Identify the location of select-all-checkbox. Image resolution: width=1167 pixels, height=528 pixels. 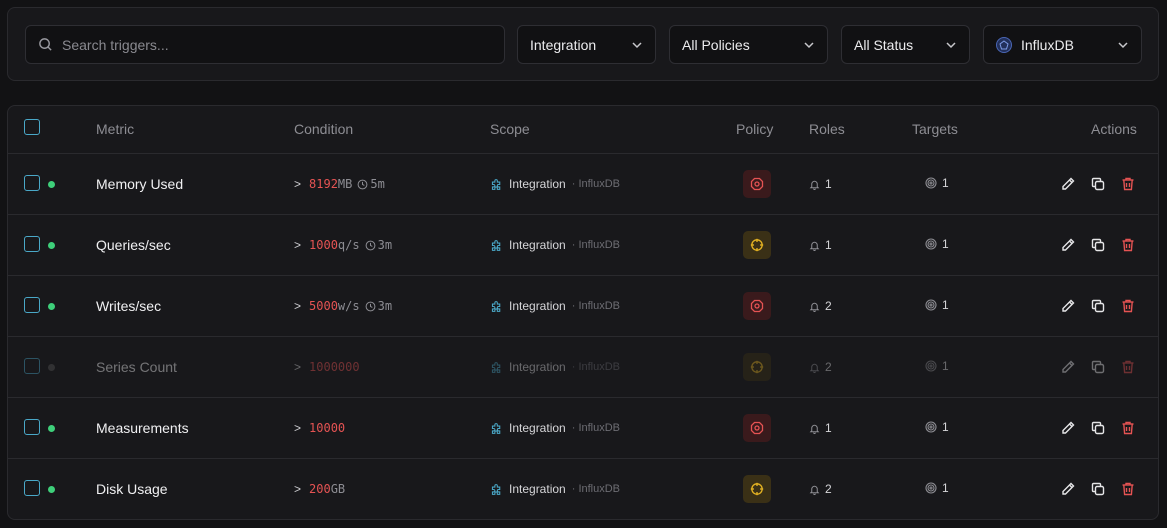
(32, 127).